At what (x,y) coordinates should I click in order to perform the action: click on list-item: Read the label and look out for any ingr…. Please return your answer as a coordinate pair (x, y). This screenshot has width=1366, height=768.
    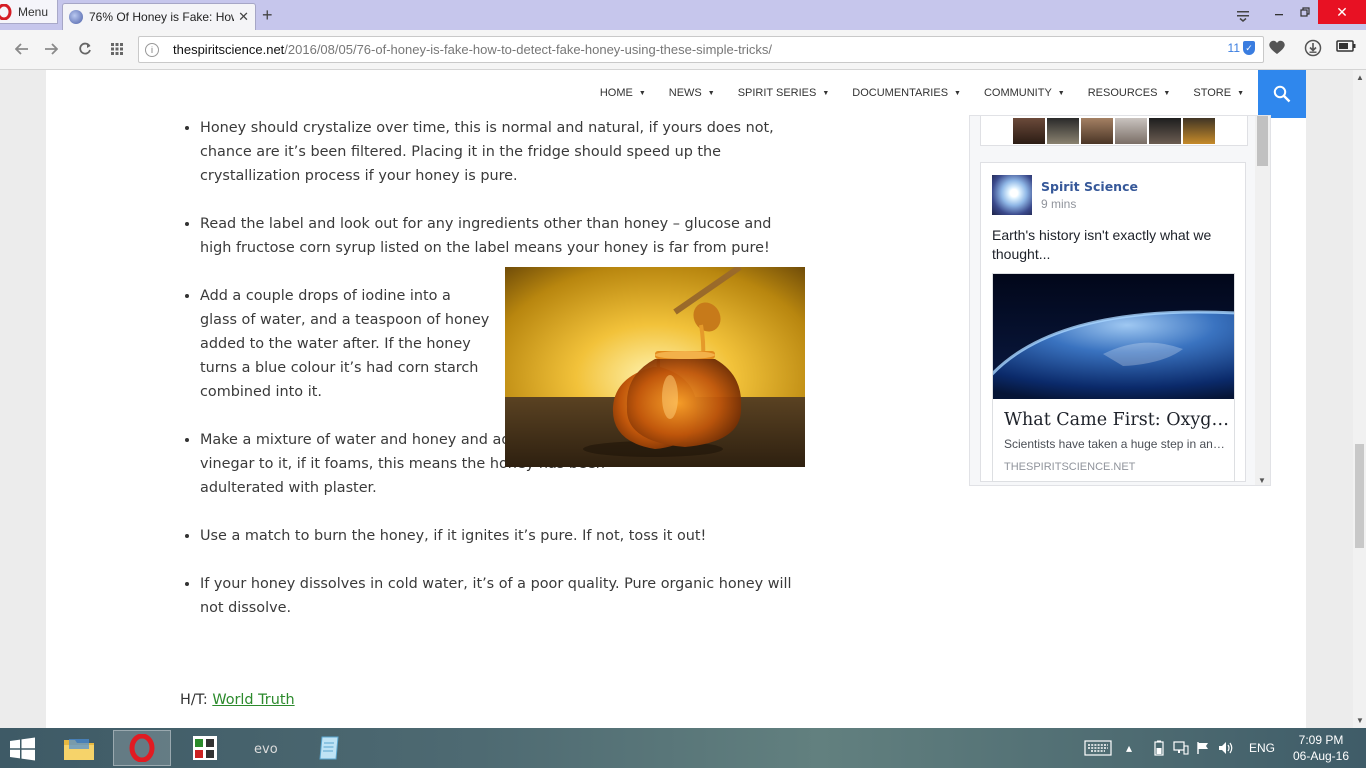
    Looking at the image, I should click on (500, 236).